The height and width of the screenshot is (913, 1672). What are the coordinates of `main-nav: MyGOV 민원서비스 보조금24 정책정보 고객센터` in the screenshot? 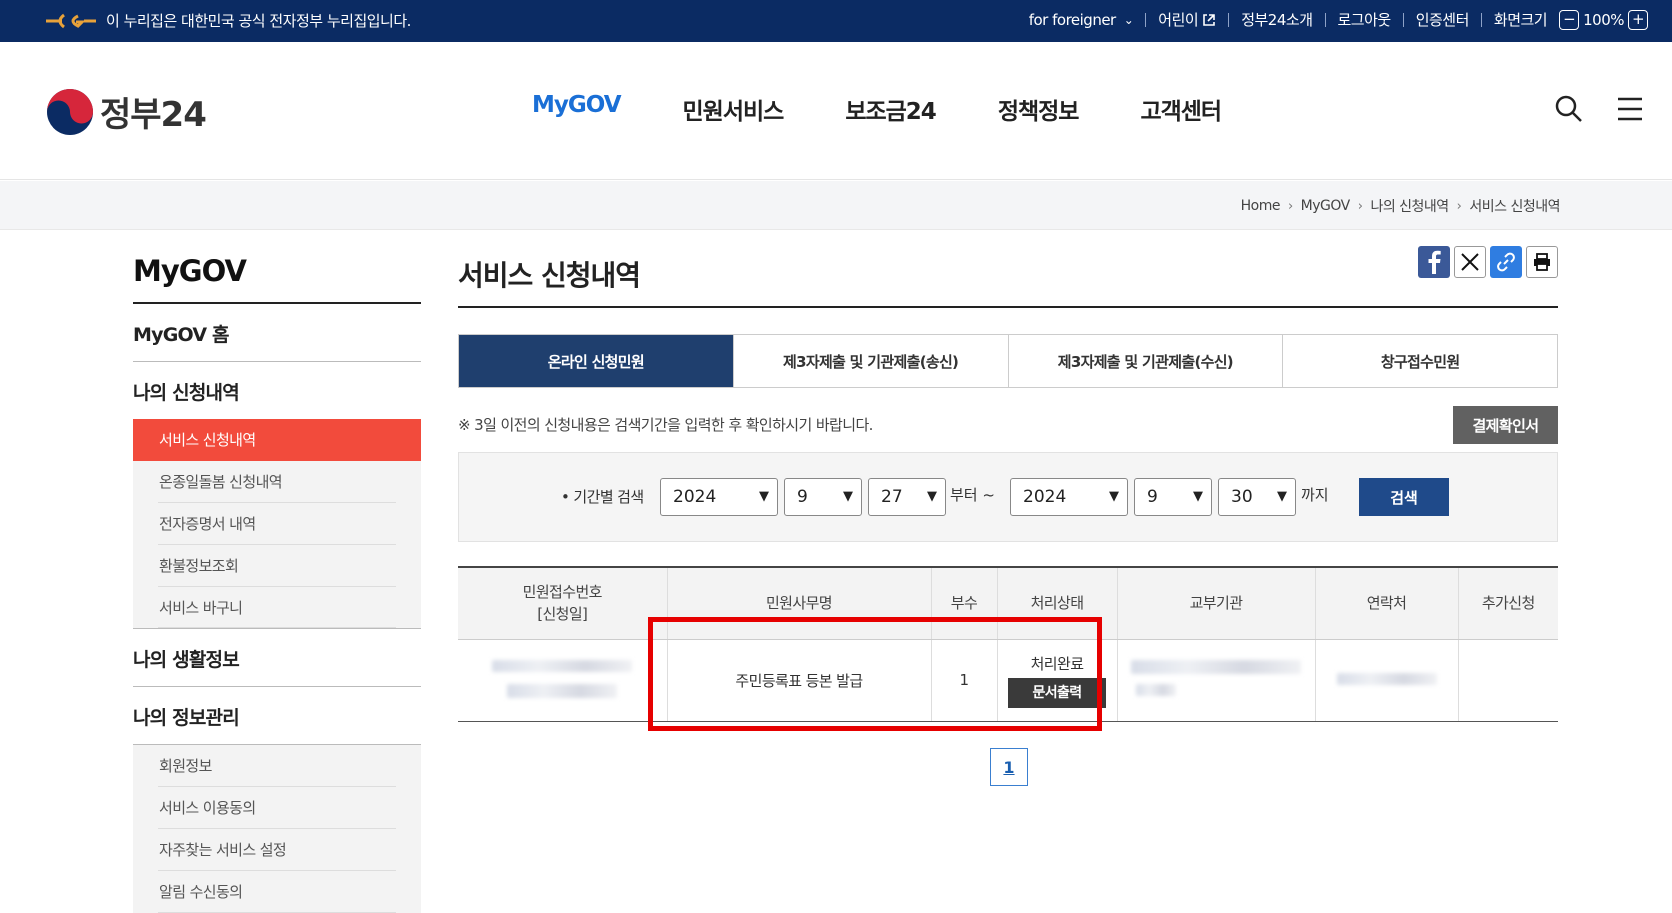 It's located at (877, 109).